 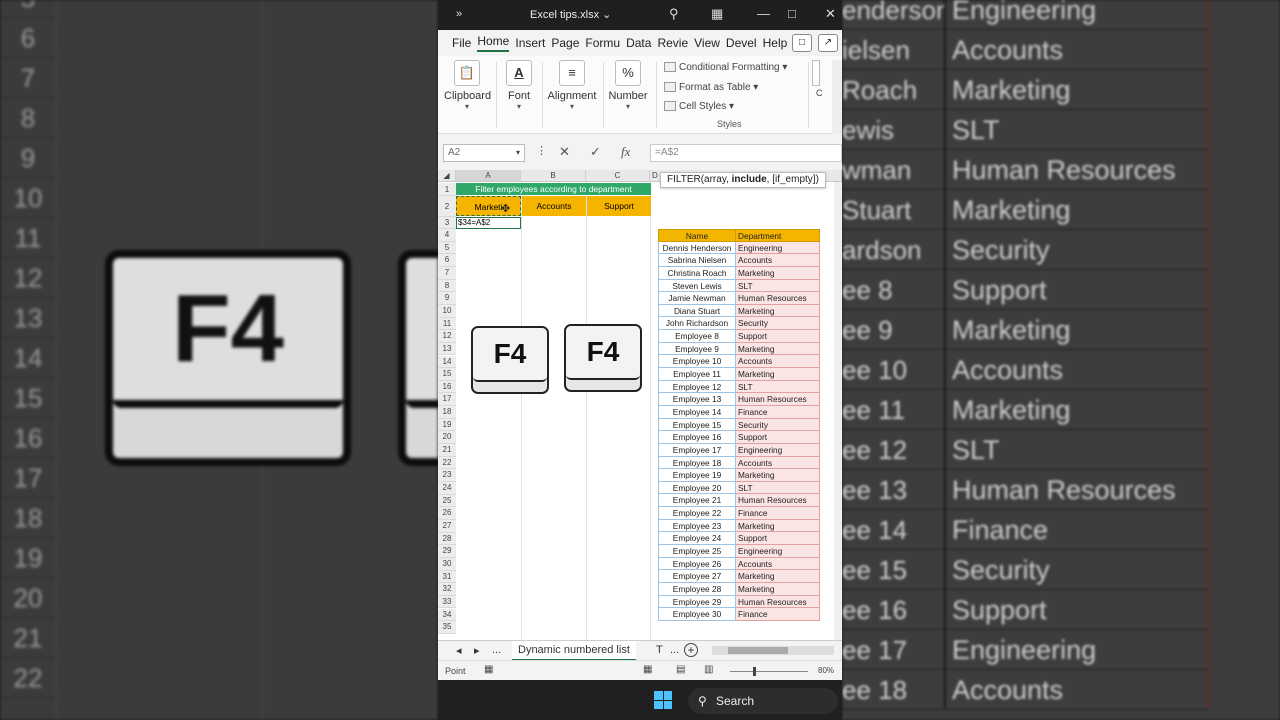 I want to click on row-header: 11, so click(x=447, y=324).